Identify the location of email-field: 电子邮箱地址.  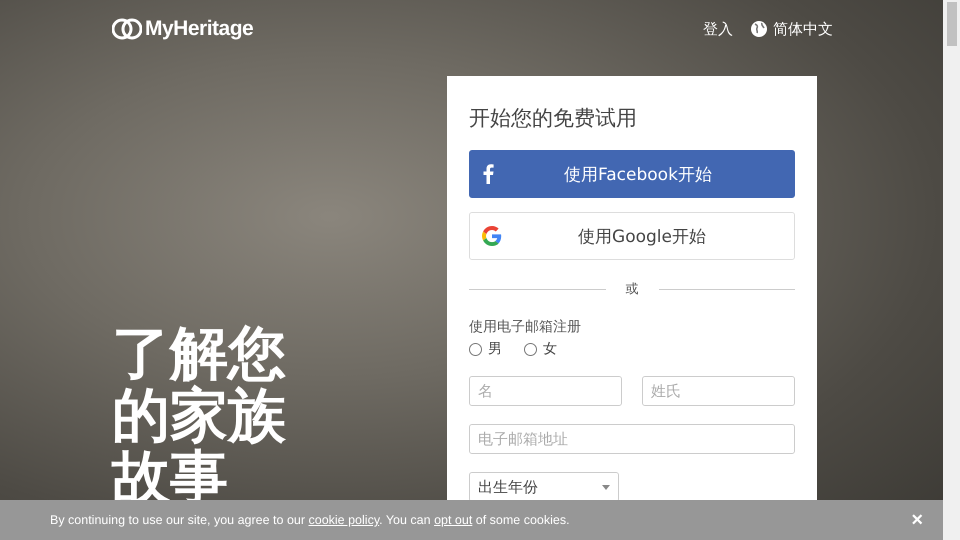
(632, 439).